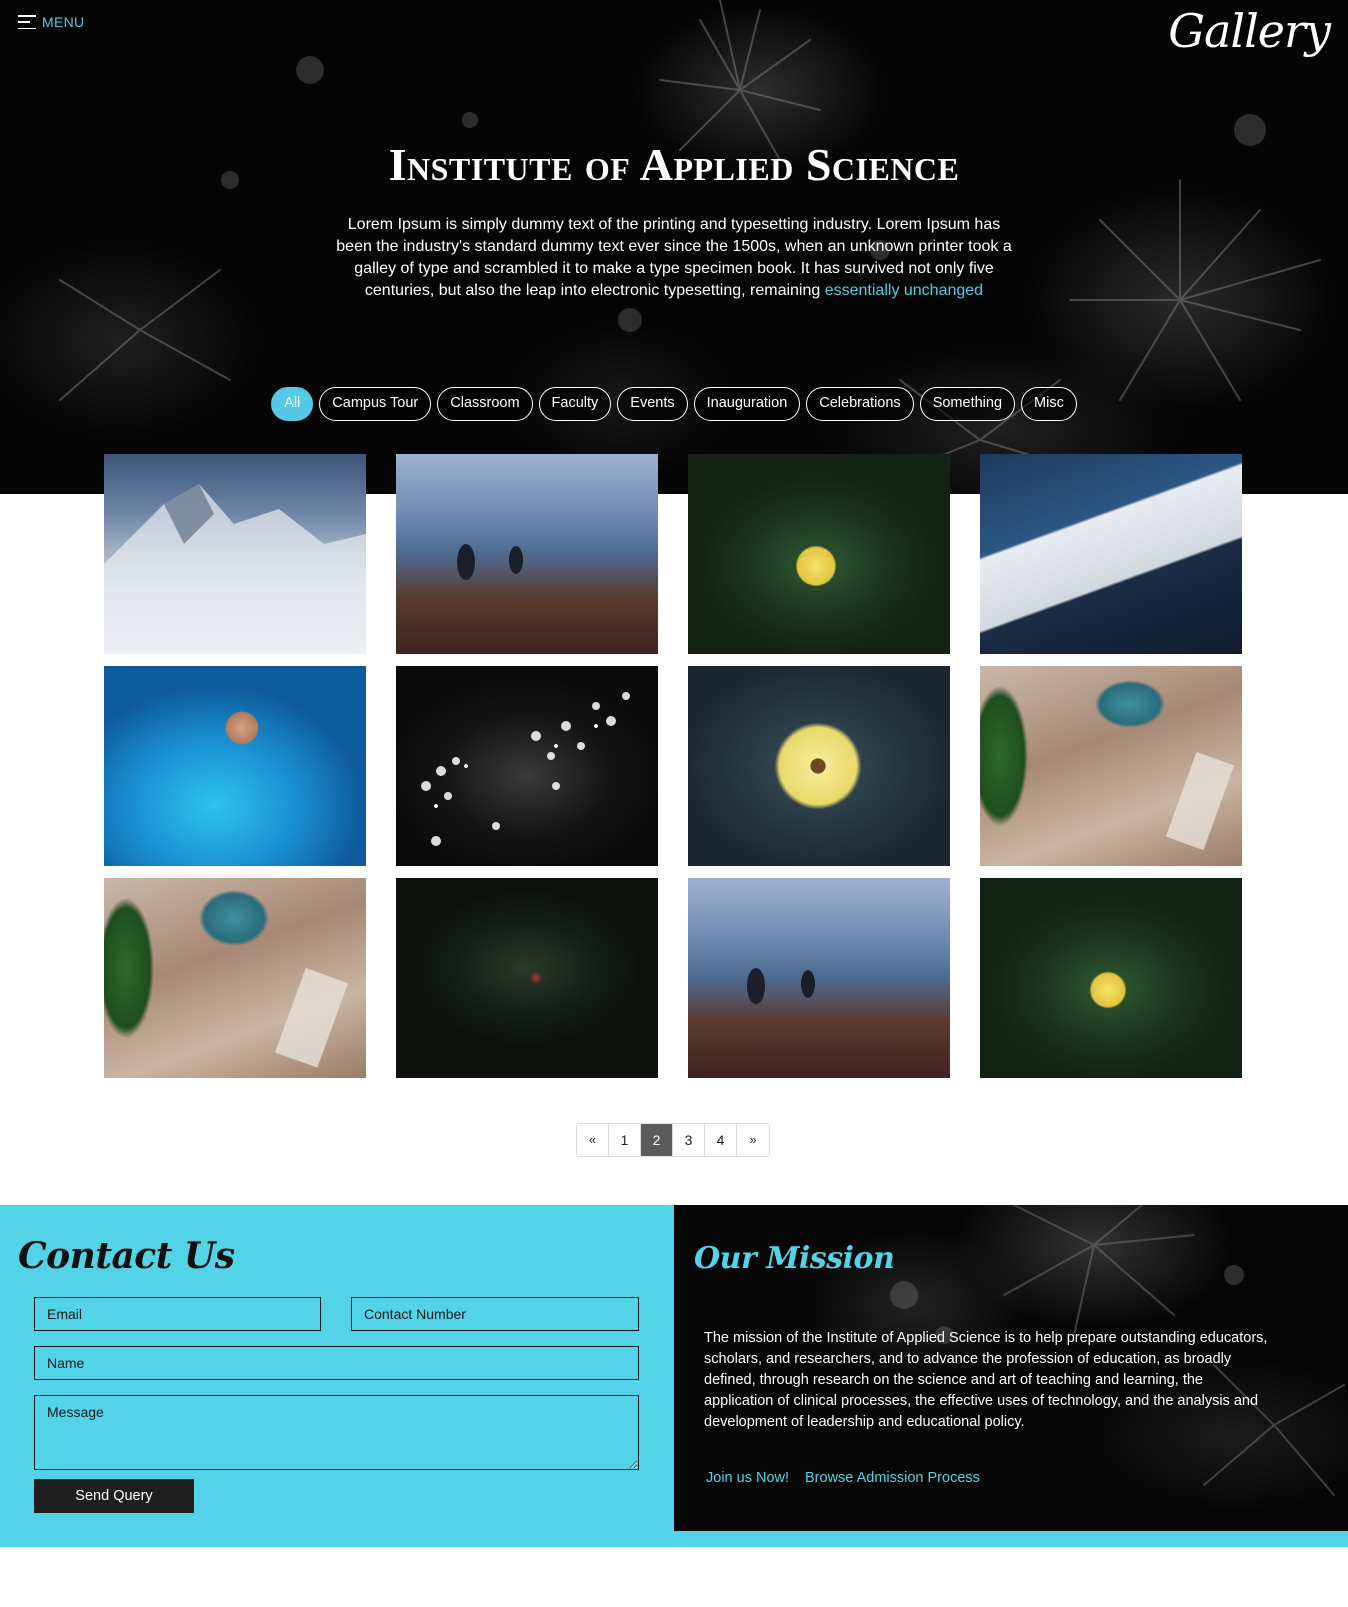 Image resolution: width=1348 pixels, height=1607 pixels. I want to click on gallery-image-white-blossoms, so click(527, 766).